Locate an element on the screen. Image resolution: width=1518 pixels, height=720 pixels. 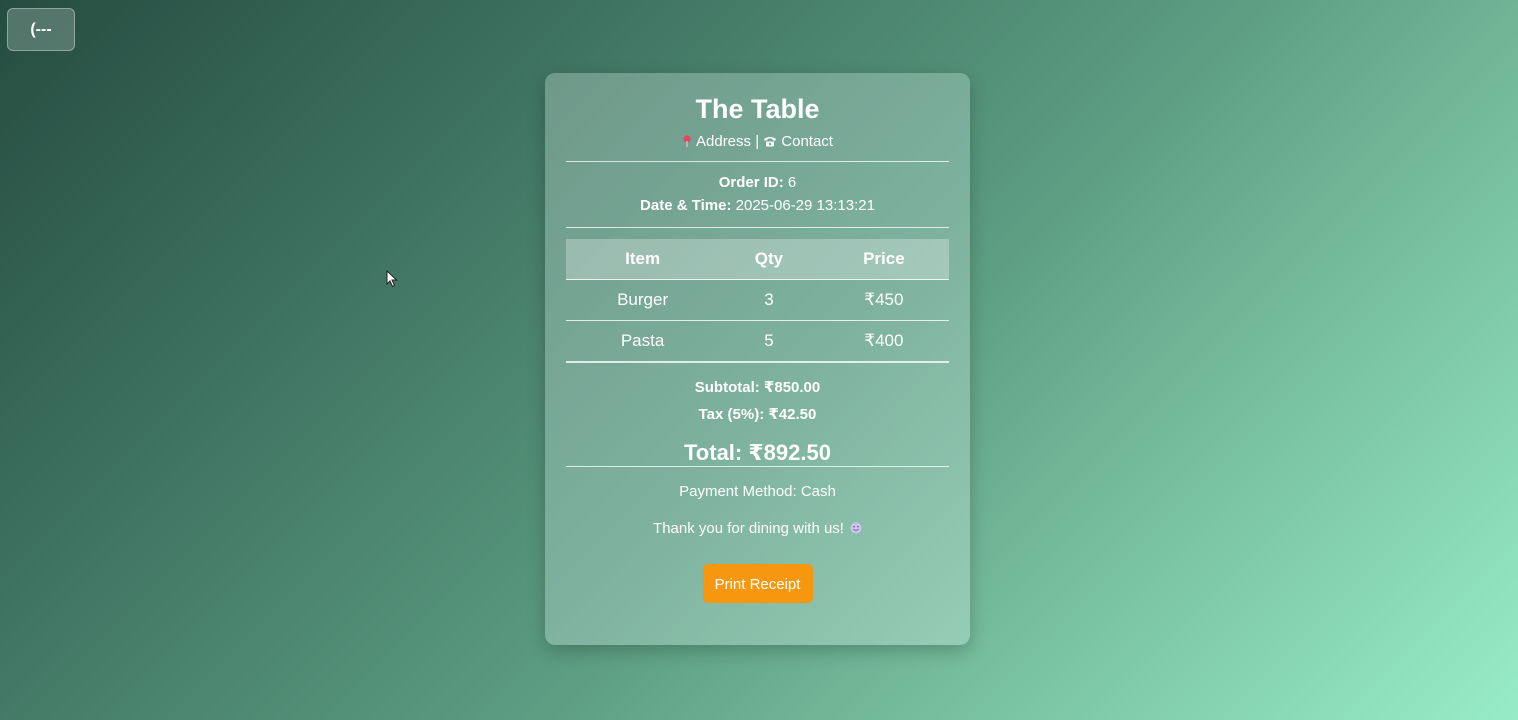
back-button: (--- is located at coordinates (41, 29).